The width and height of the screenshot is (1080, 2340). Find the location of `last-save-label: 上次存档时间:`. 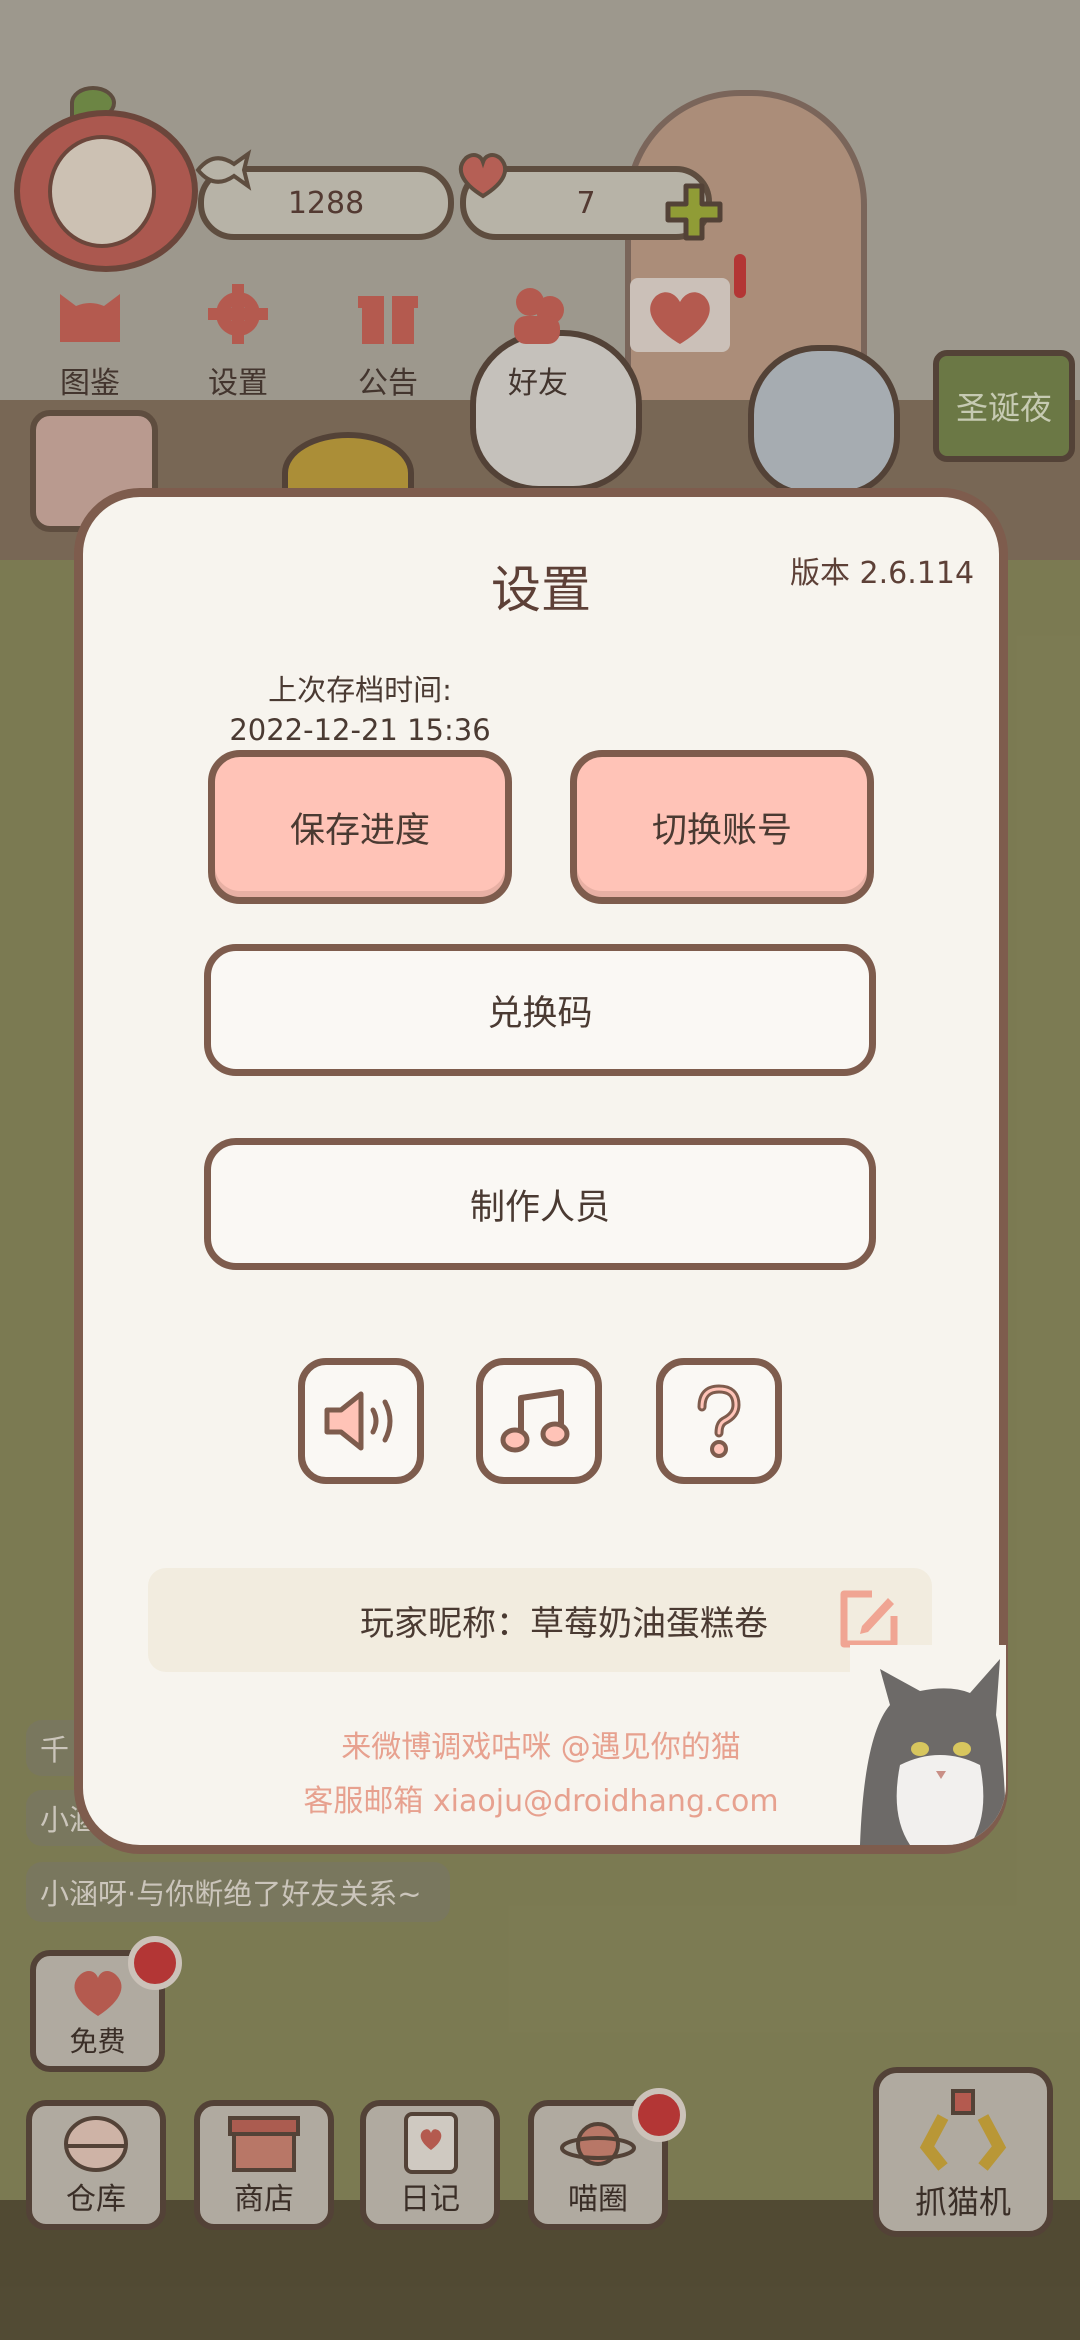

last-save-label: 上次存档时间: is located at coordinates (360, 690).